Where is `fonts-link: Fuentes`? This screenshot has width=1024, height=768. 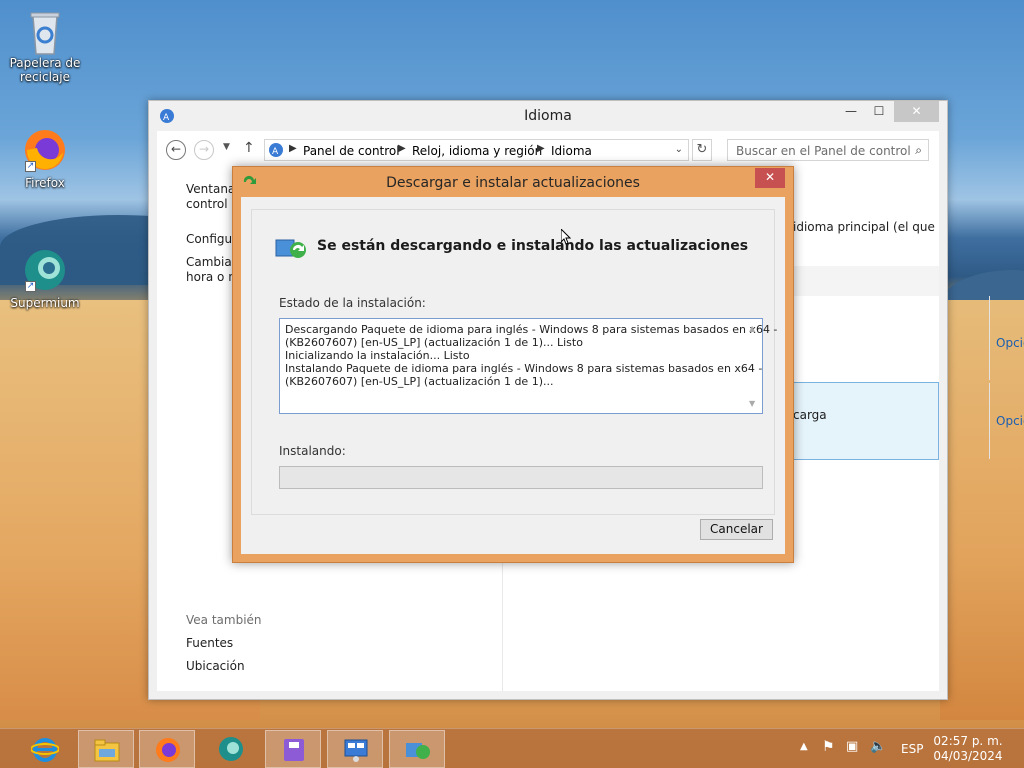 fonts-link: Fuentes is located at coordinates (209, 643).